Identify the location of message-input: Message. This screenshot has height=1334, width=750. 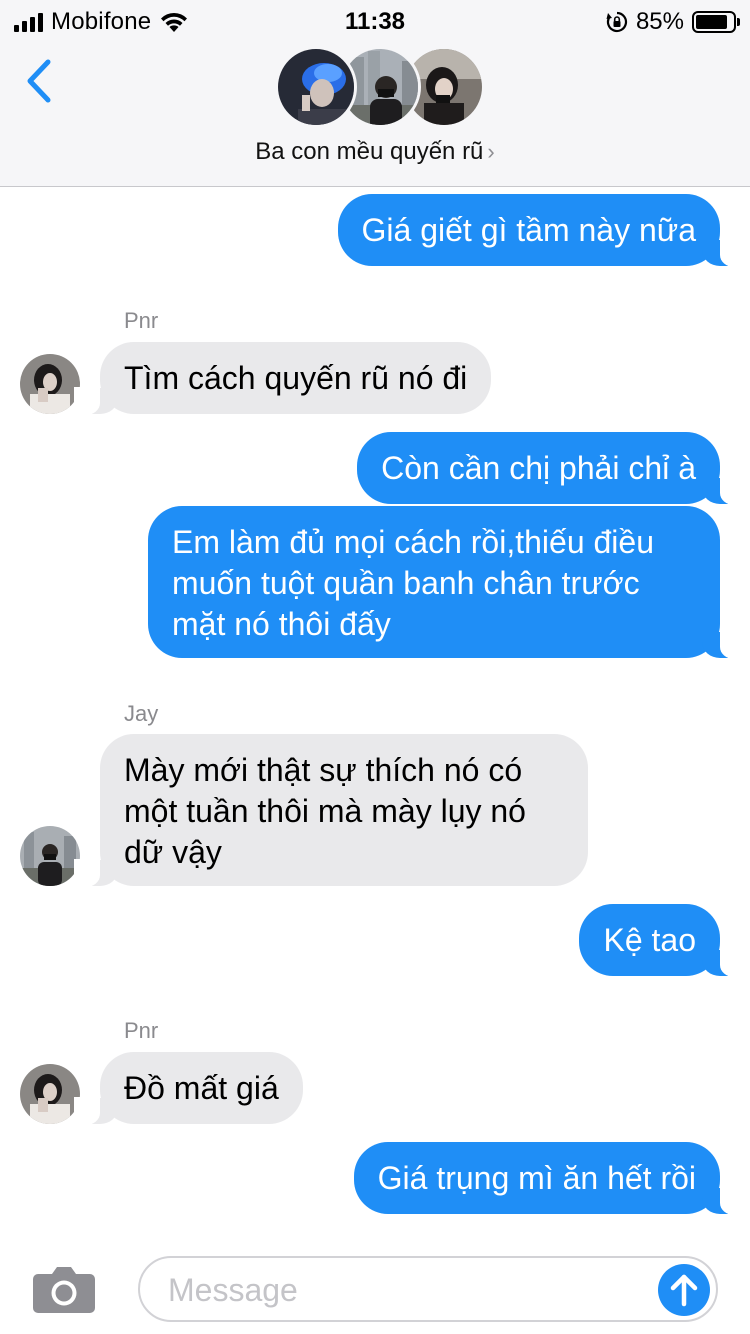
(428, 1289).